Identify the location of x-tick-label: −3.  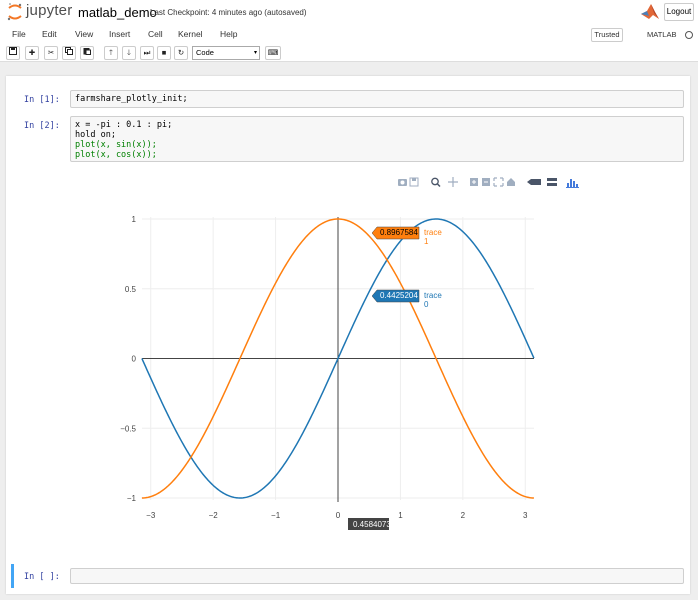
(151, 515).